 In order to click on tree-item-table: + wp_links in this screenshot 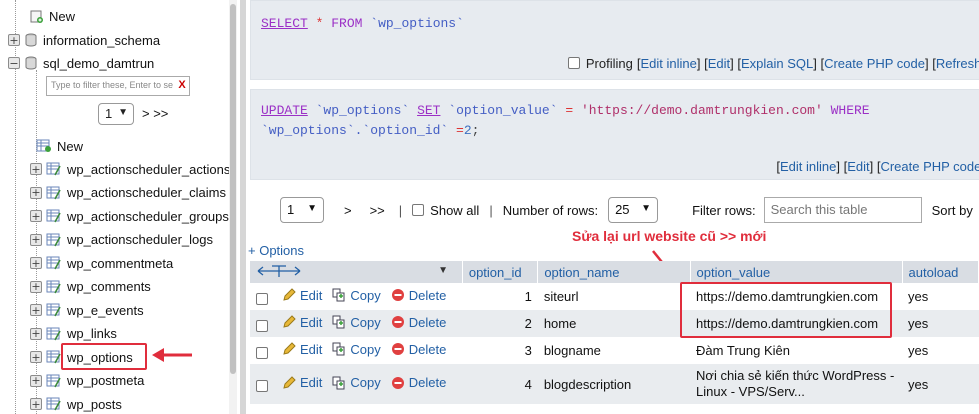, I will do `click(73, 334)`.